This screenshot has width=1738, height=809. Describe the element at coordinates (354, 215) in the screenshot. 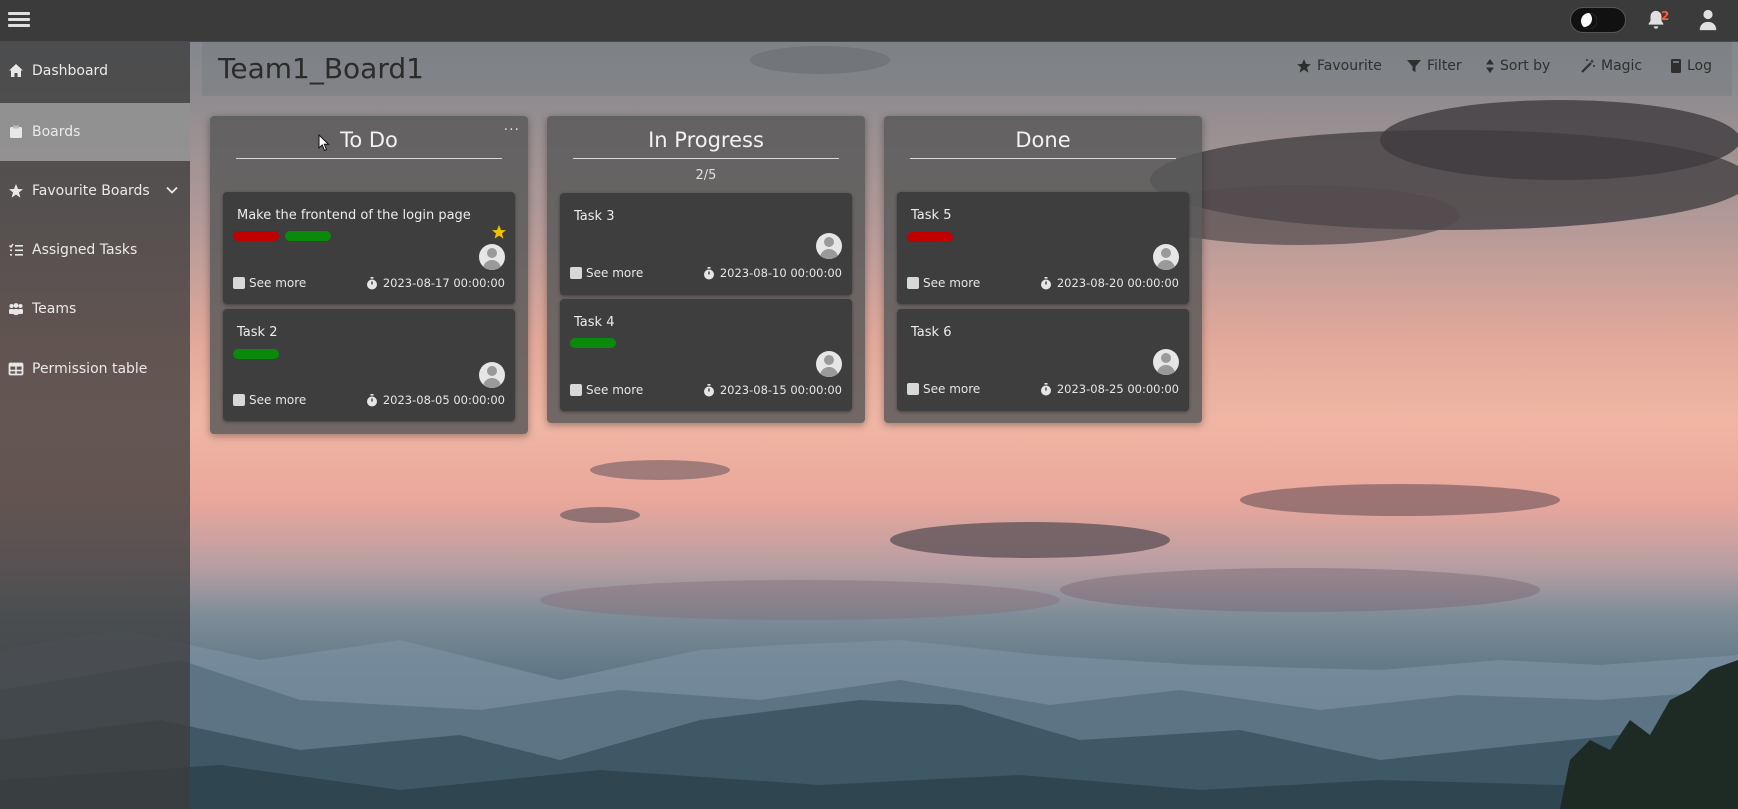

I see `task-title: Make the frontend of the login page` at that location.